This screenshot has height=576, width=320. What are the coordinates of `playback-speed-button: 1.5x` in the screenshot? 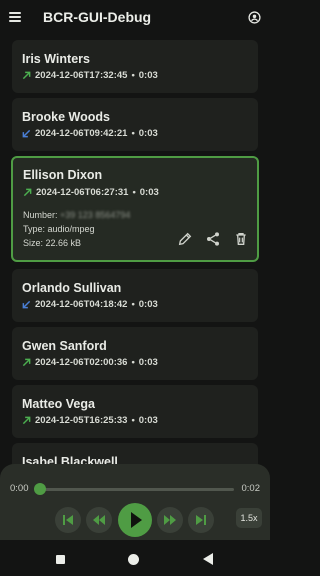 It's located at (249, 518).